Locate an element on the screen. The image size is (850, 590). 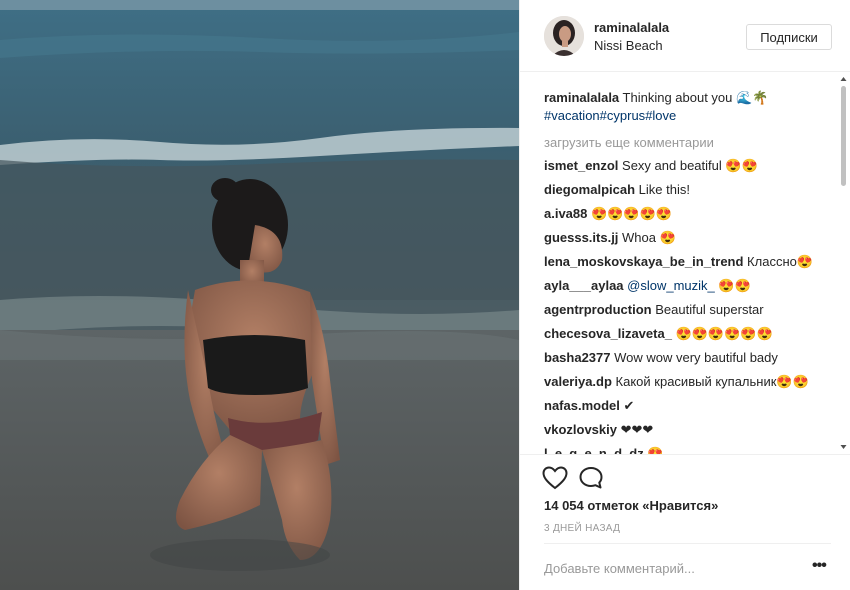
comment-username: l_e_g_e_n_d_dz is located at coordinates (594, 450).